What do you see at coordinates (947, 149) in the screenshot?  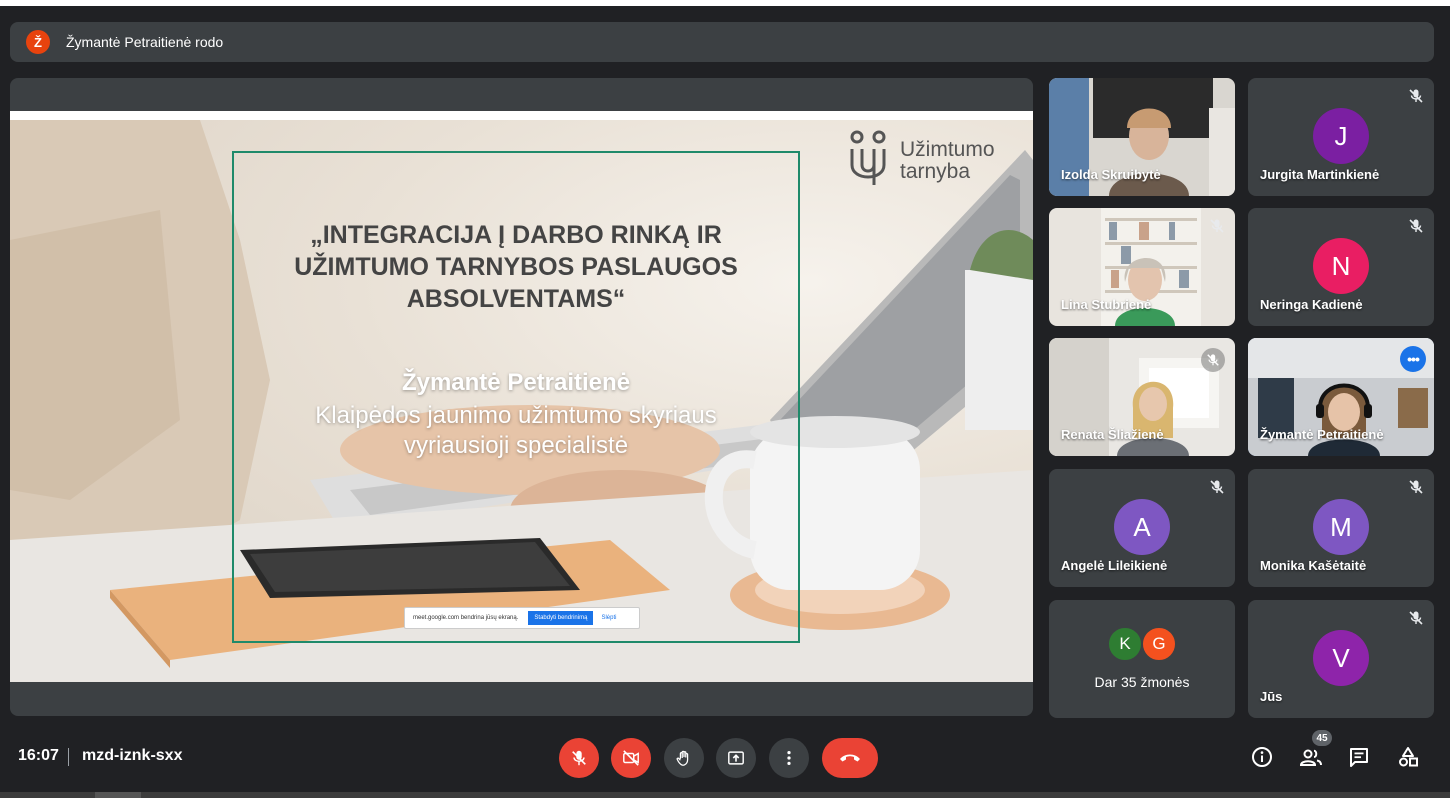 I see `logo-line: Užimtumo` at bounding box center [947, 149].